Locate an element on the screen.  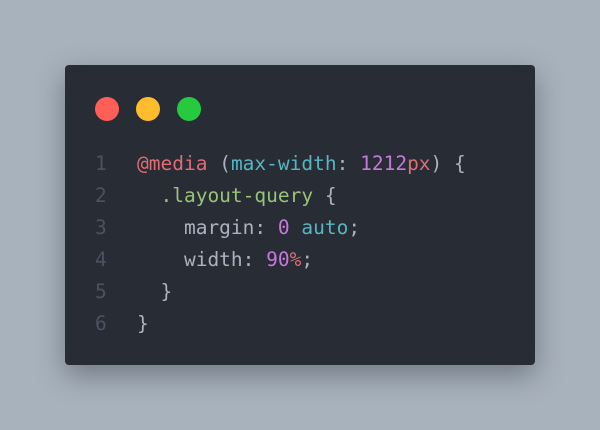
code-token-punctuation: margin: is located at coordinates (207, 227).